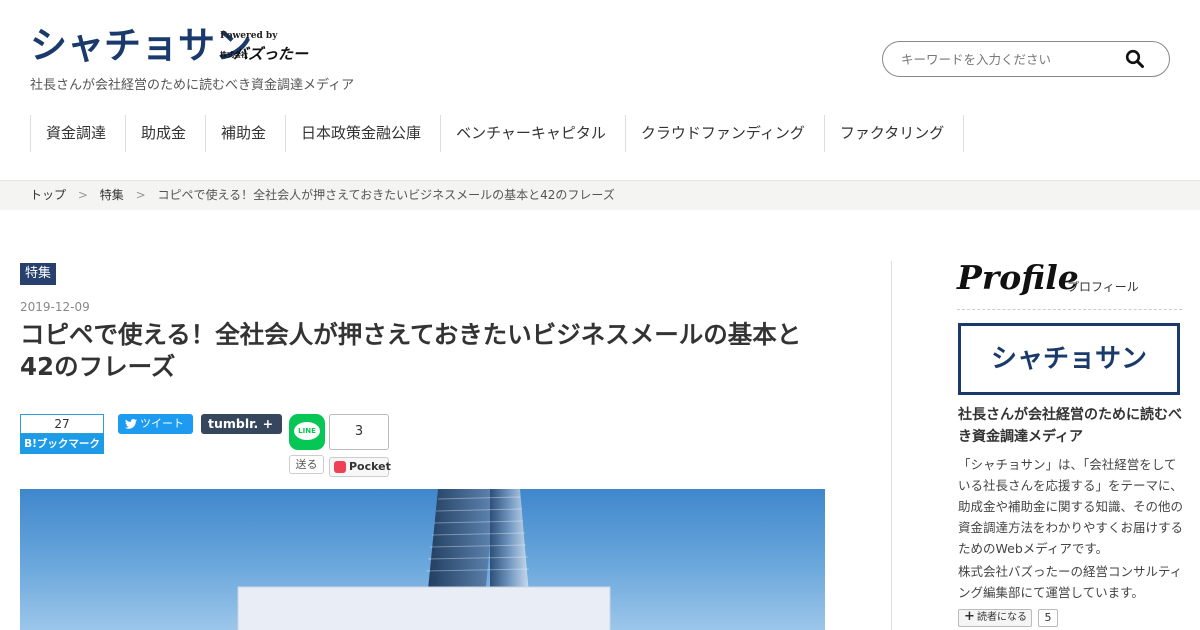 This screenshot has width=1200, height=630. Describe the element at coordinates (724, 133) in the screenshot. I see `nav-item-crowdfunding: クラウドファンディング` at that location.